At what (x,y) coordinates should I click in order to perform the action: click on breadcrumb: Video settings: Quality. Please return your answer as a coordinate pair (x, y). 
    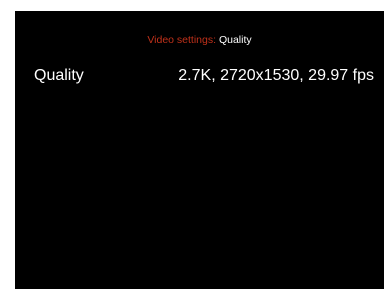
    Looking at the image, I should click on (199, 40).